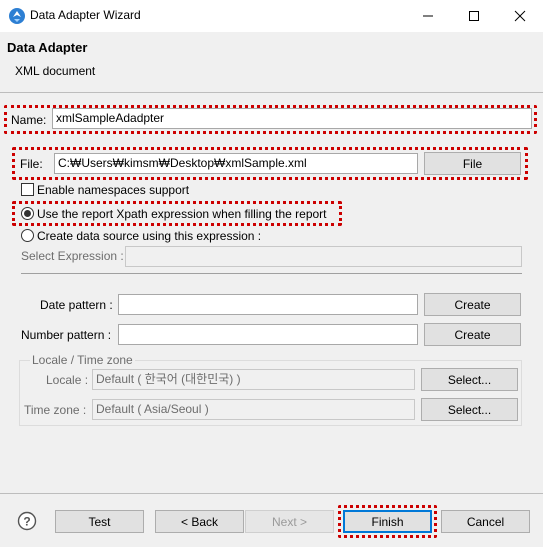  Describe the element at coordinates (113, 190) in the screenshot. I see `namespaces-label: Enable namespaces support` at that location.